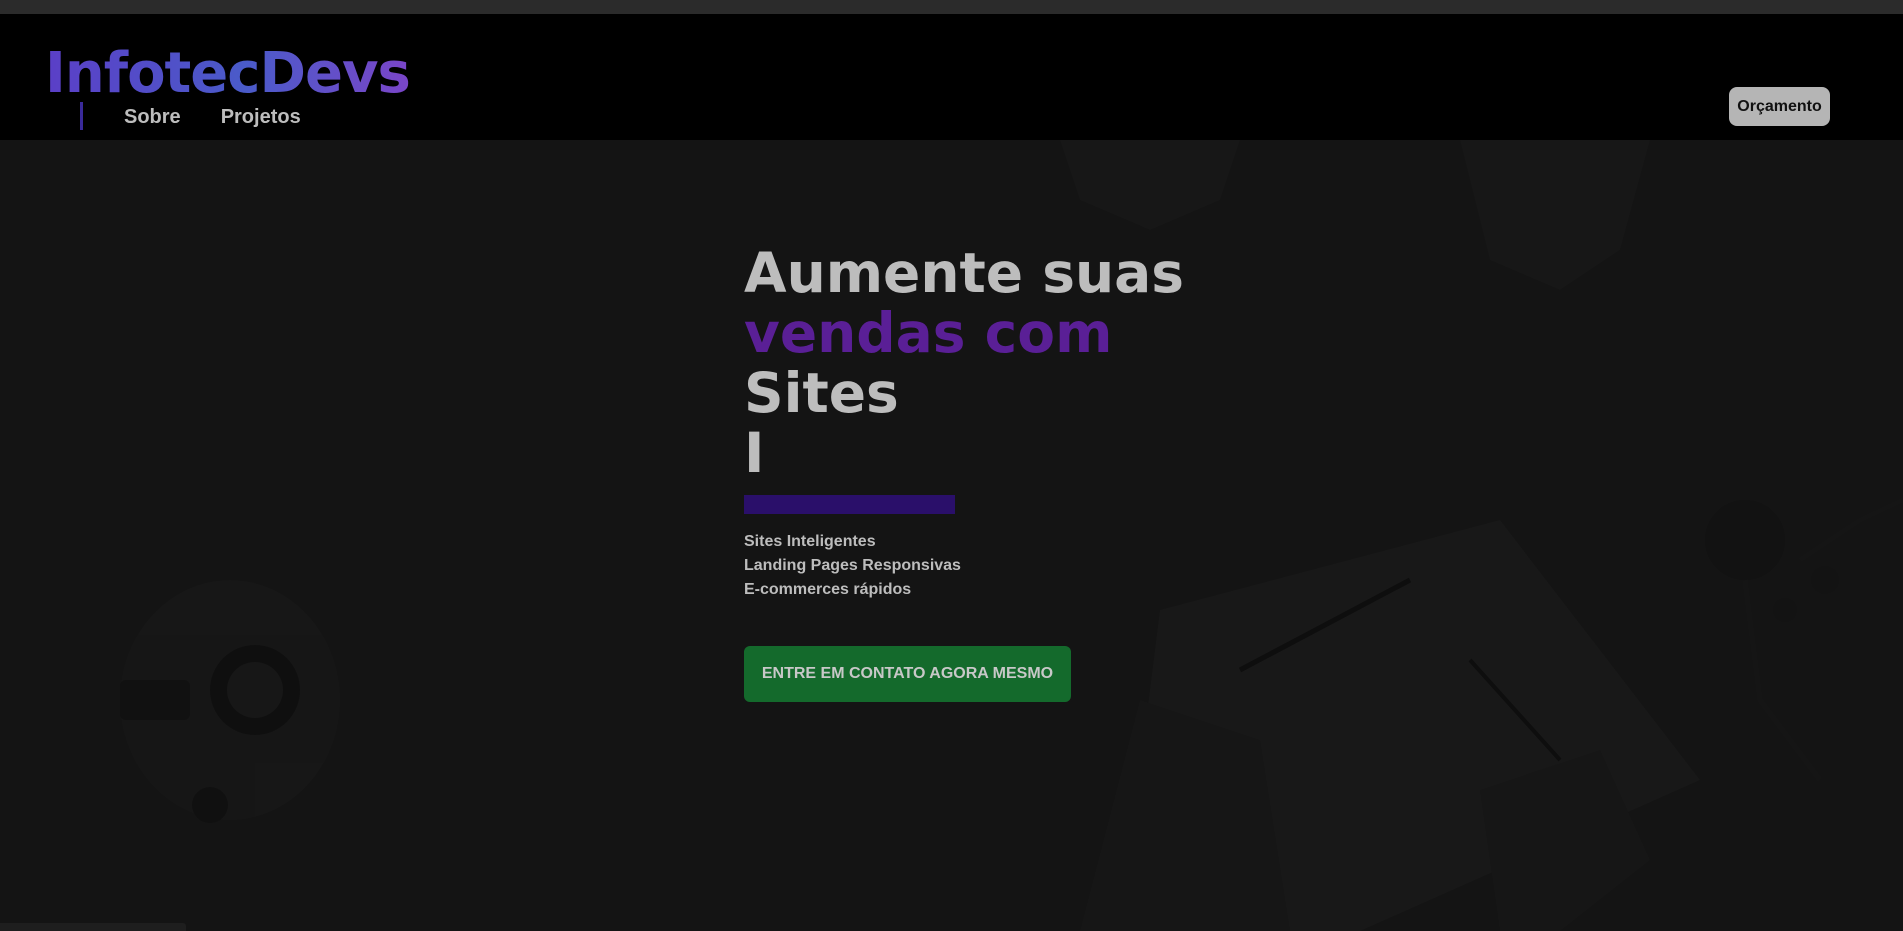  I want to click on accent-bar, so click(849, 504).